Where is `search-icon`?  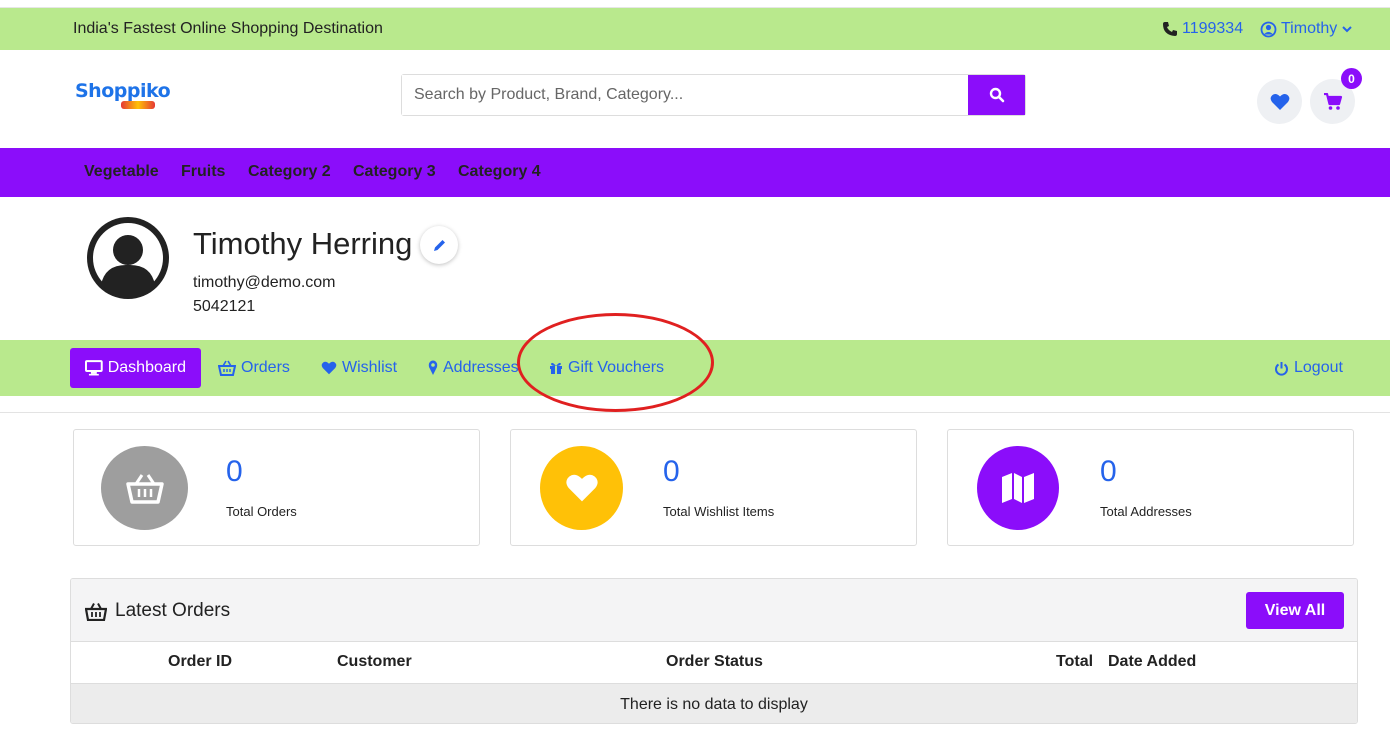 search-icon is located at coordinates (996, 95).